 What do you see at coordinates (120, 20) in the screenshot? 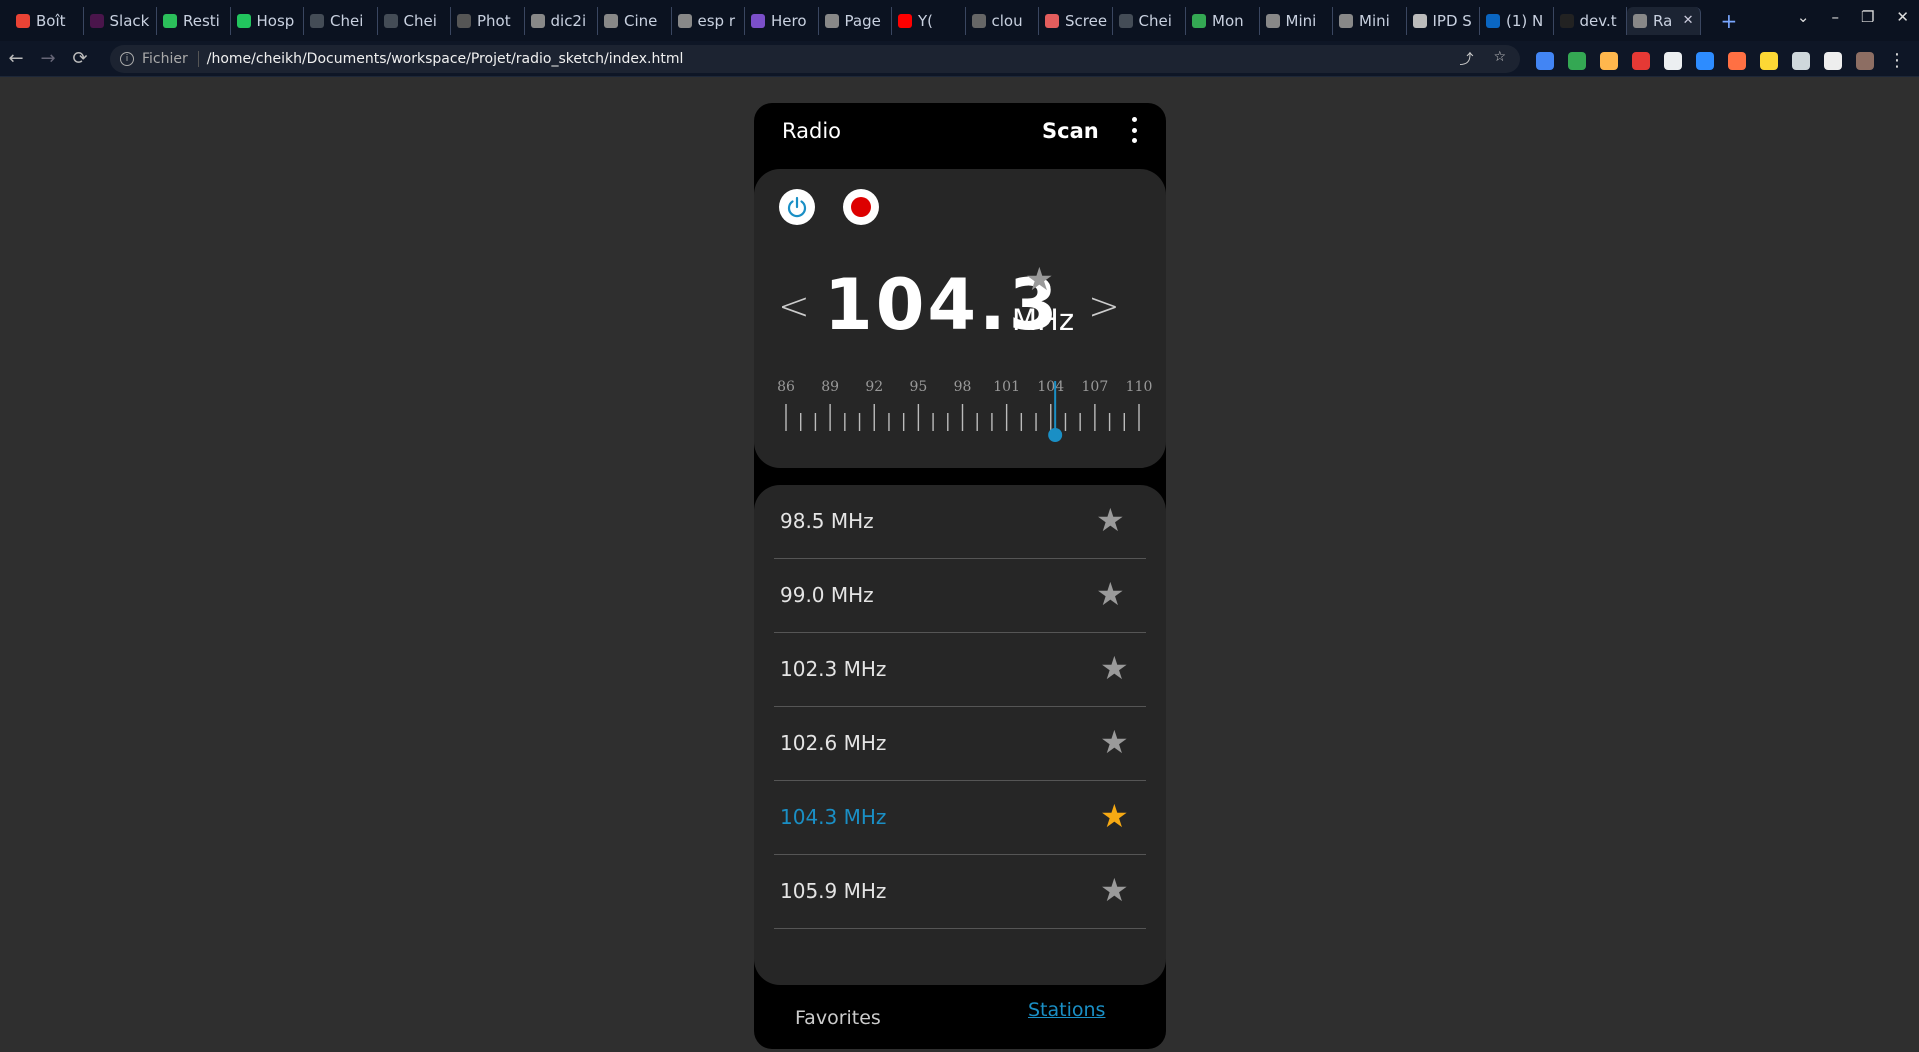
I see `browser-tab: Slack` at bounding box center [120, 20].